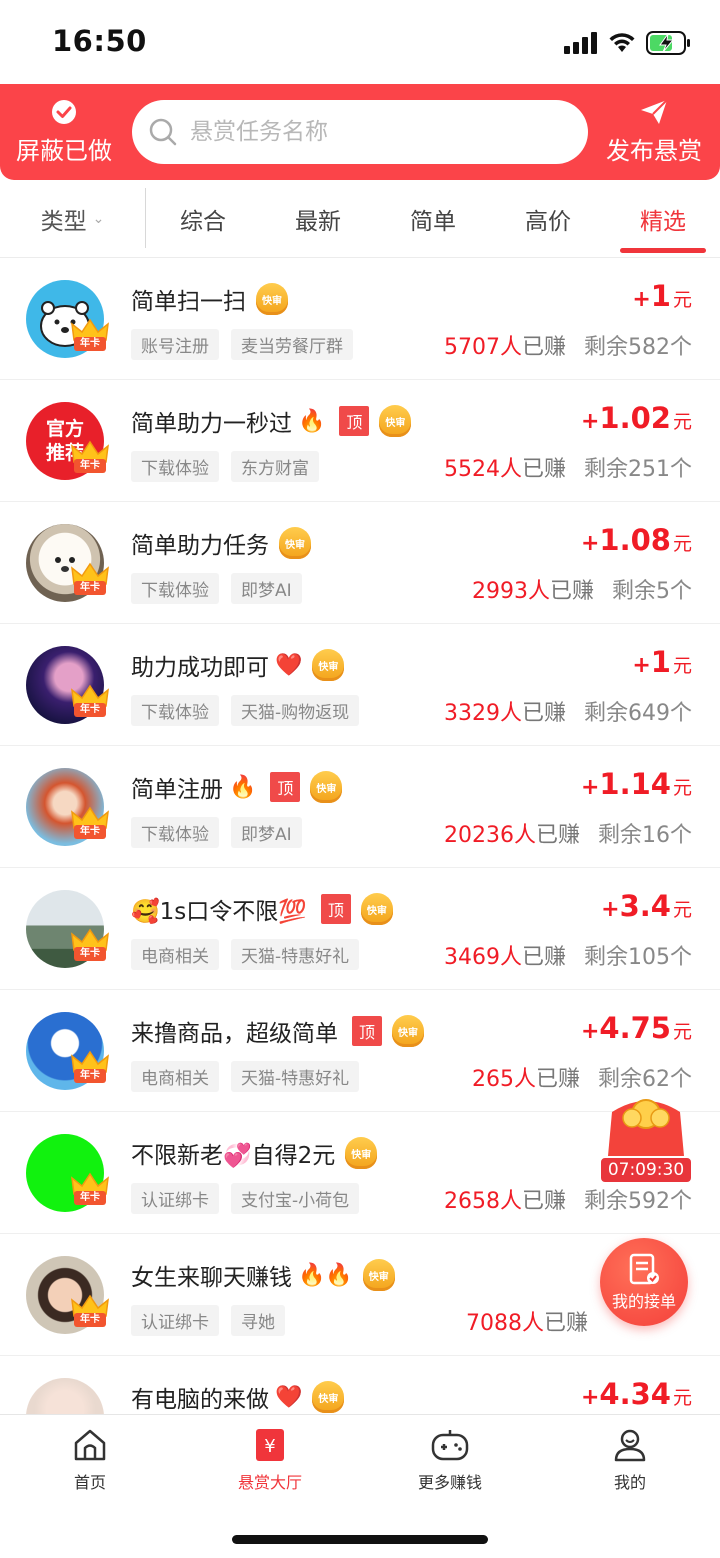 This screenshot has width=720, height=1558. I want to click on task-price: +3.4 元, so click(646, 906).